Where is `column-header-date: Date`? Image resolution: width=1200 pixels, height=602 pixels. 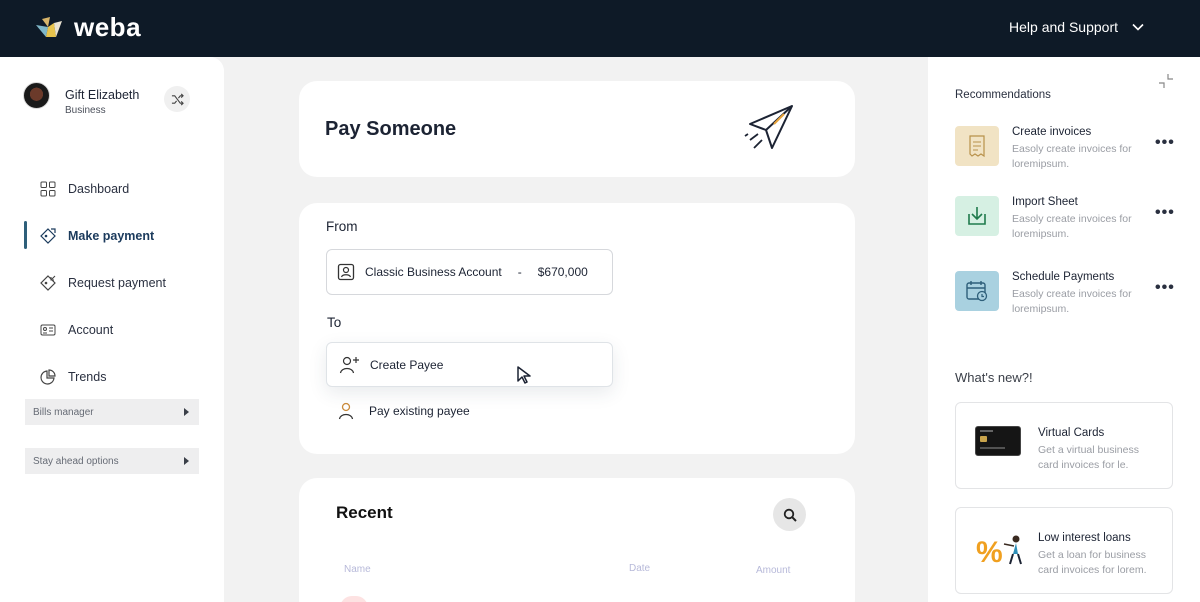
column-header-date: Date is located at coordinates (639, 568).